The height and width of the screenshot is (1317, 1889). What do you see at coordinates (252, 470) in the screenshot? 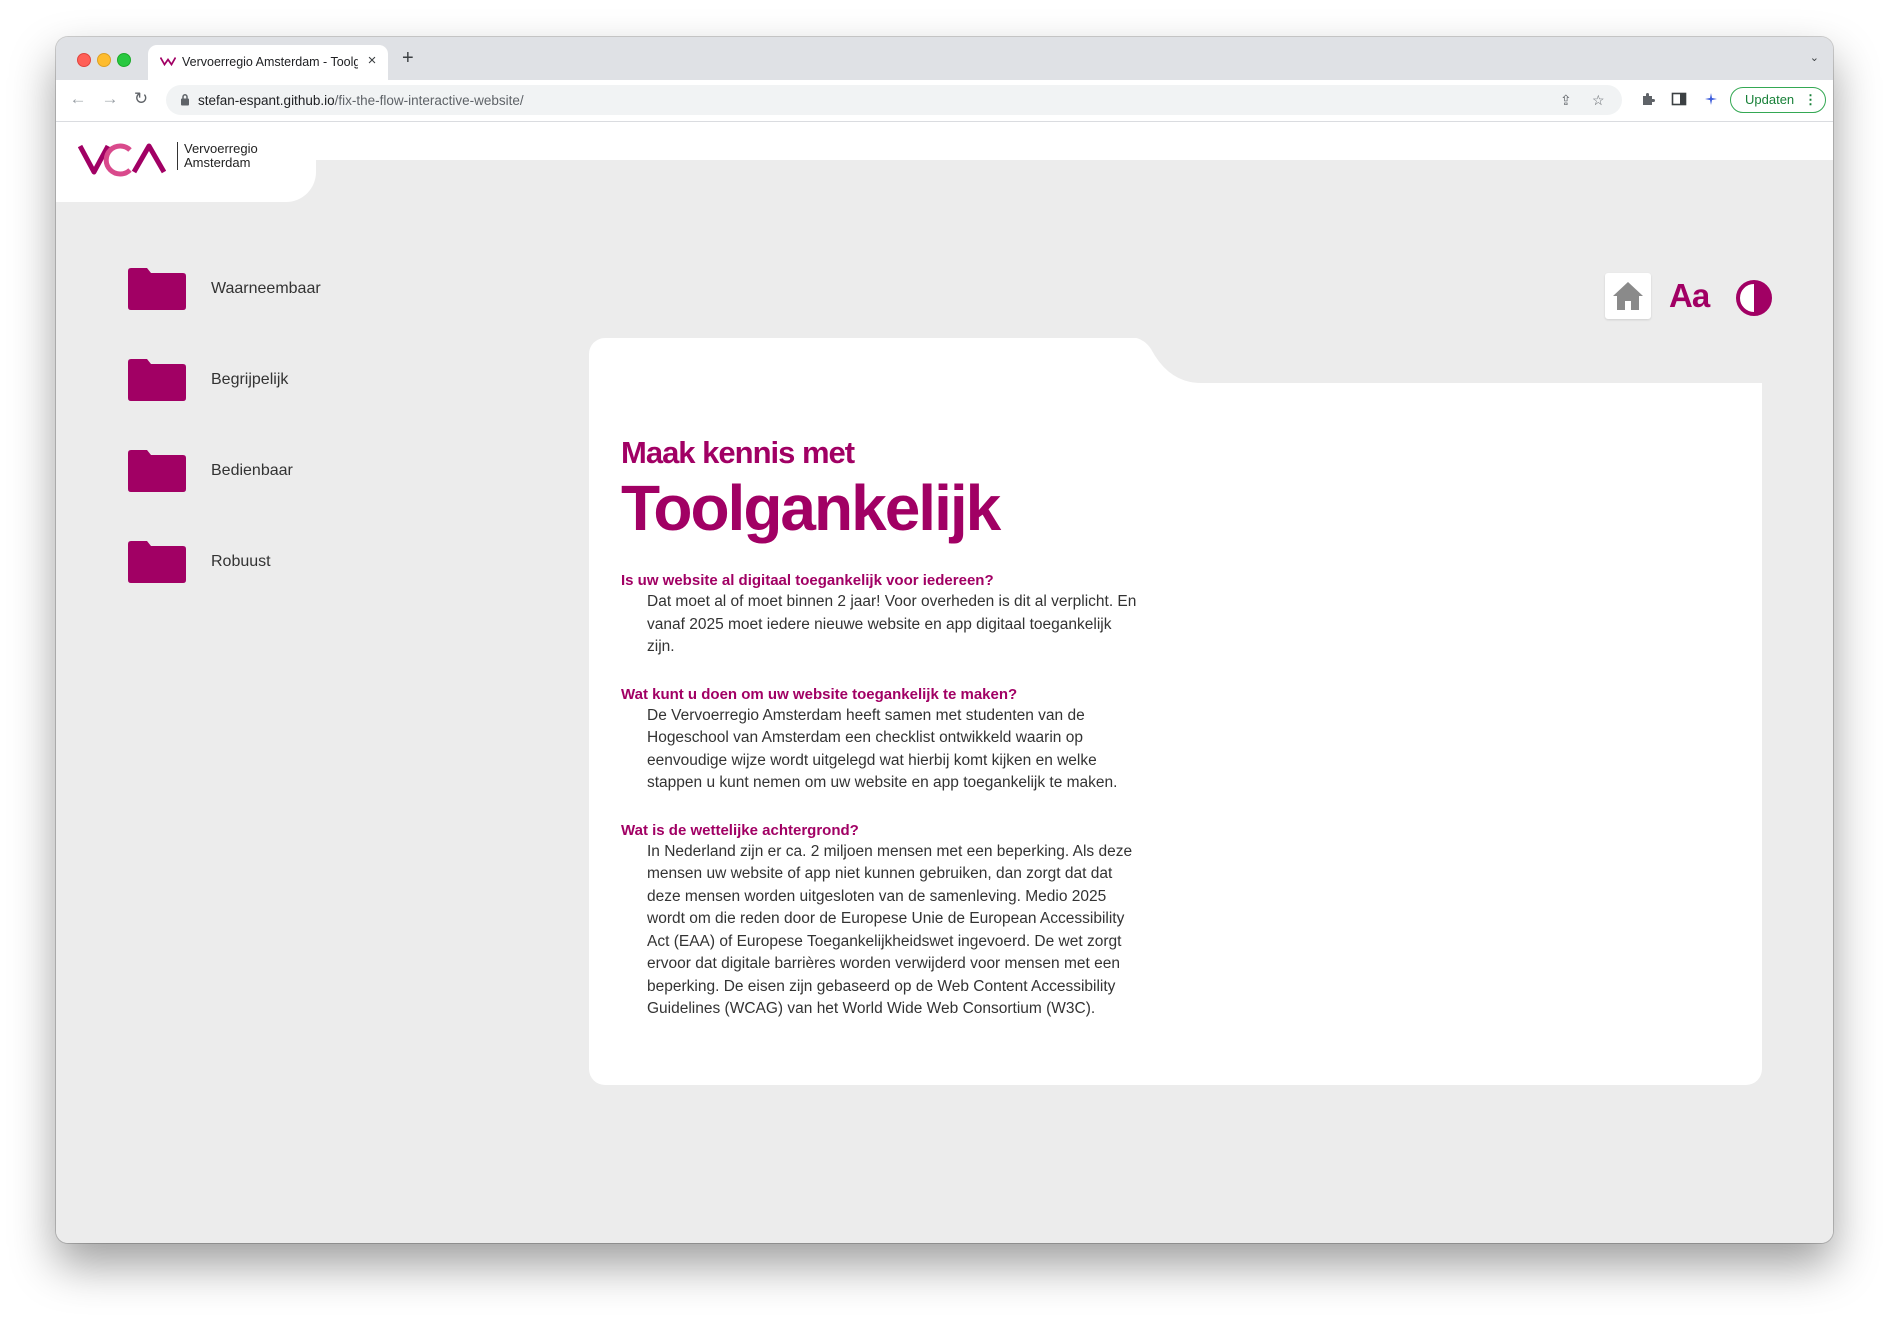
I see `nav-label: Bedienbaar` at bounding box center [252, 470].